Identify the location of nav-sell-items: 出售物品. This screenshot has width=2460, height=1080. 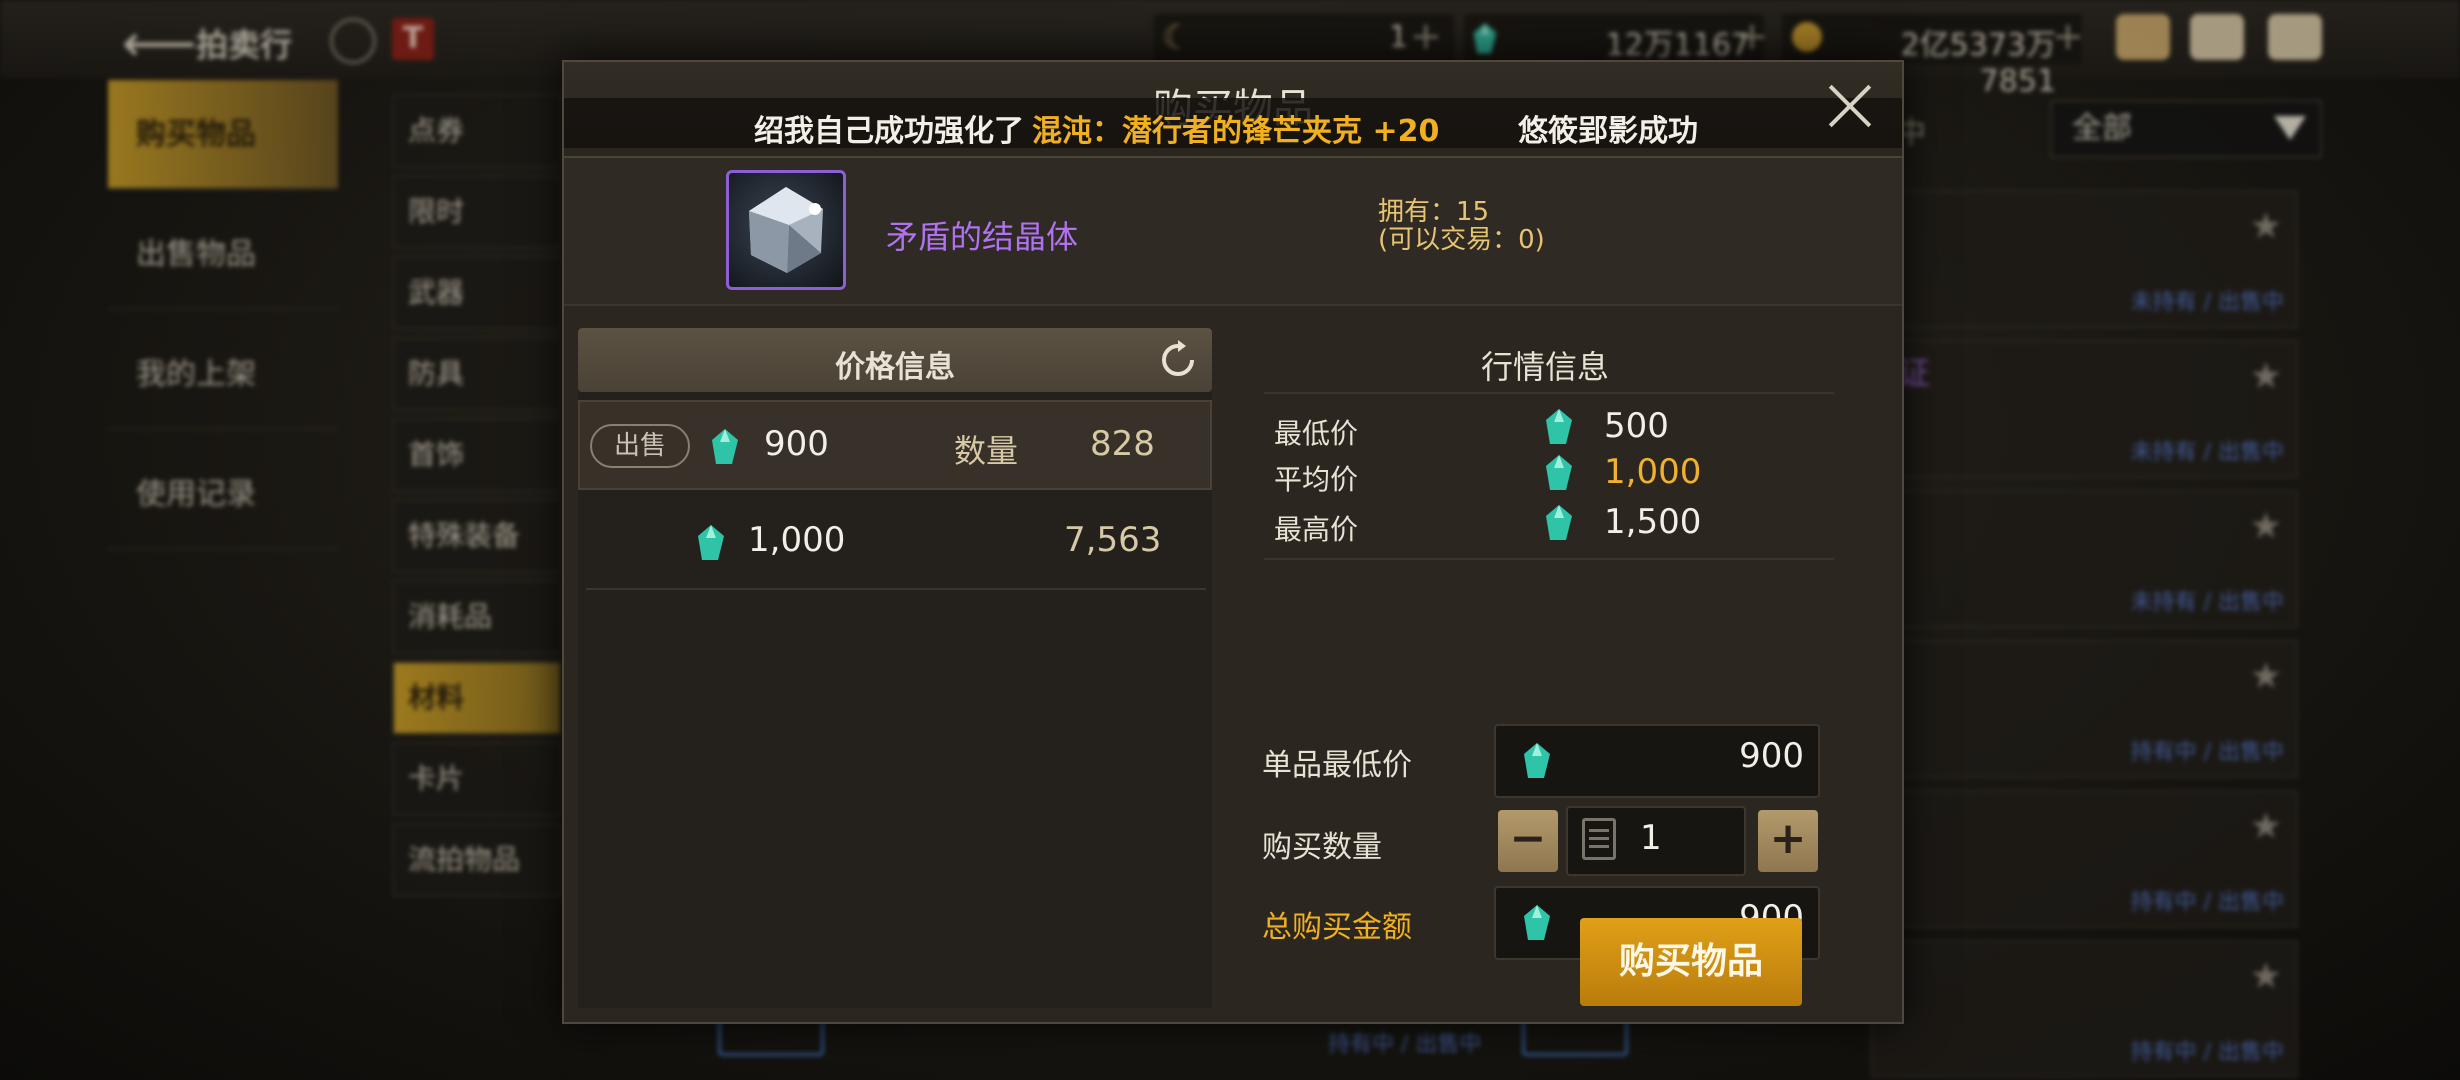
(223, 255).